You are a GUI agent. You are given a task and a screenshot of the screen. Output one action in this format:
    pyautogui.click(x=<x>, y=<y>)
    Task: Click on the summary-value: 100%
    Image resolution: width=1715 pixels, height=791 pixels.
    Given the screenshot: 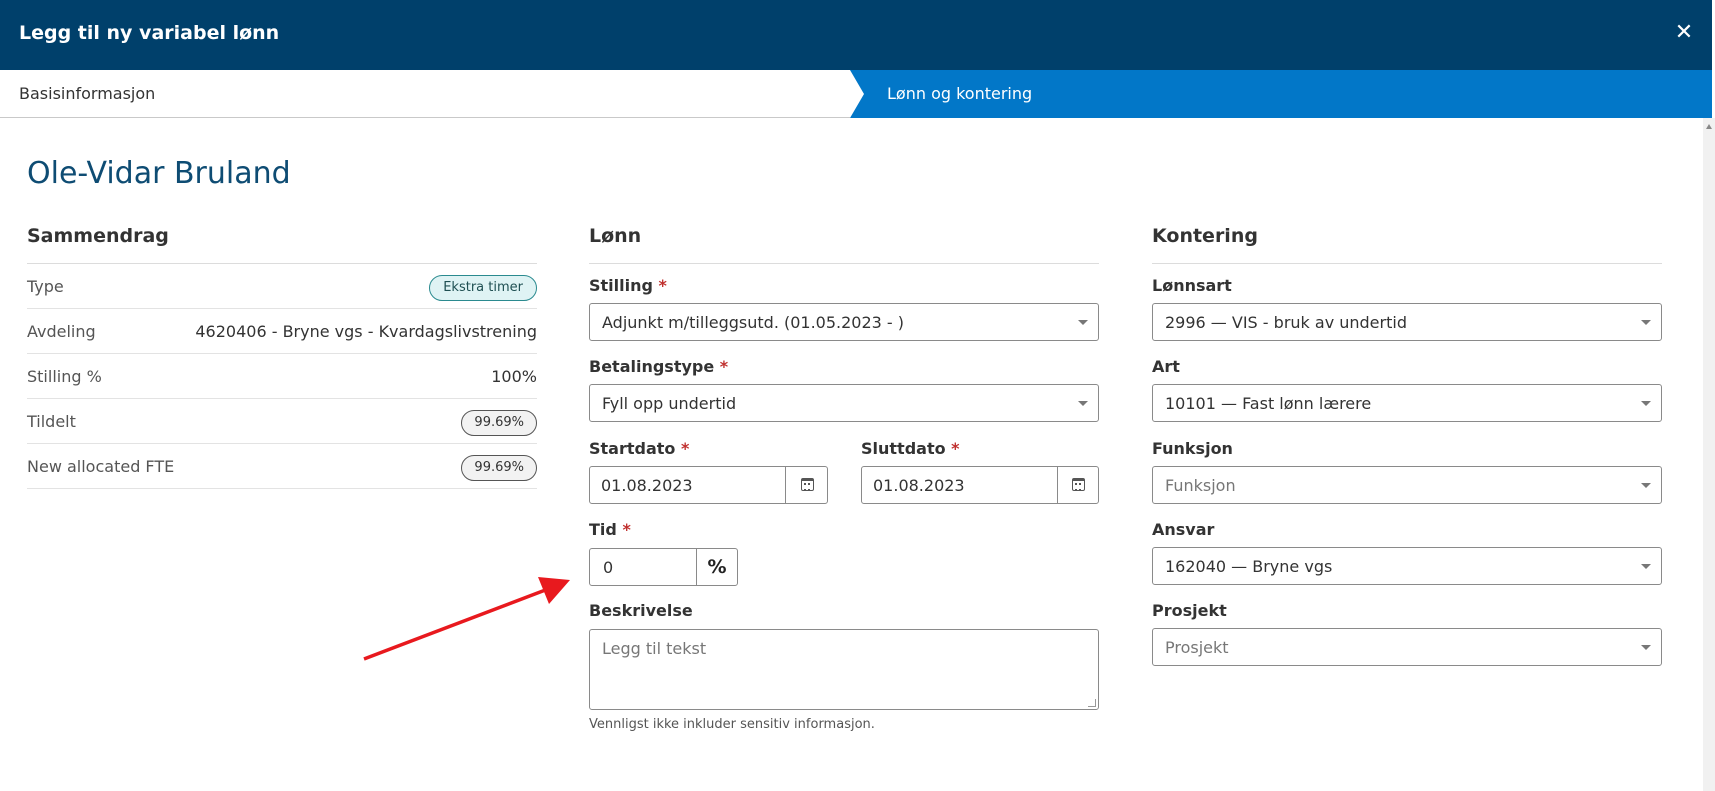 What is the action you would take?
    pyautogui.click(x=514, y=376)
    